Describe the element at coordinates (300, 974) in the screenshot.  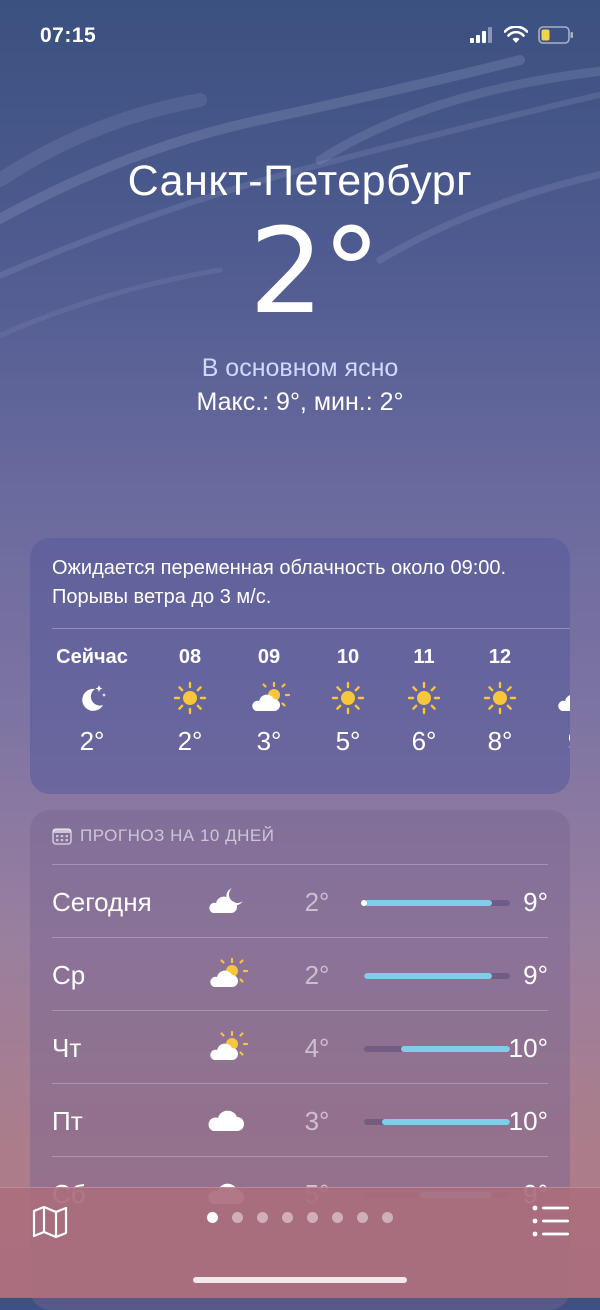
I see `daily-row: Ср 2° 9°` at that location.